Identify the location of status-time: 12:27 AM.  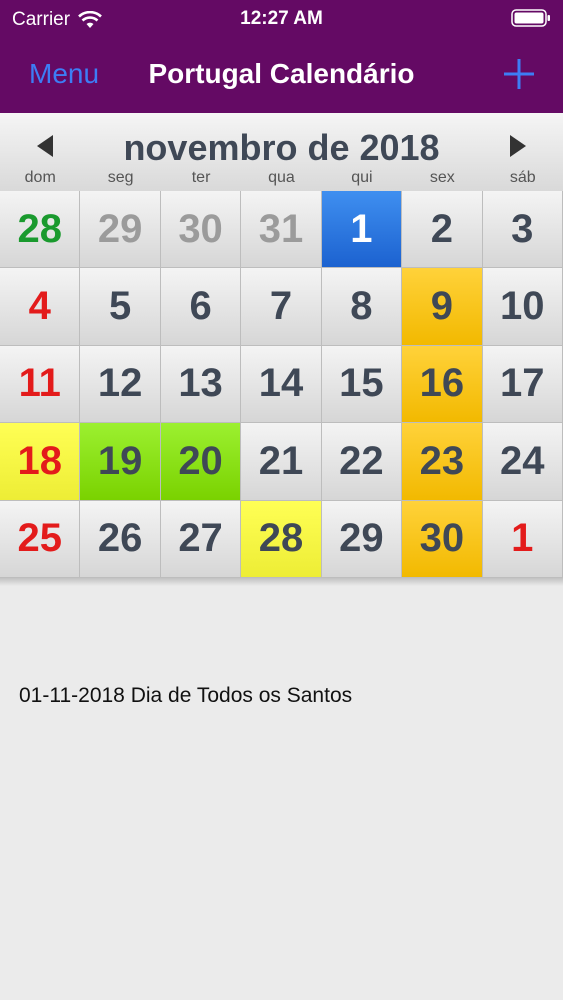
(281, 18).